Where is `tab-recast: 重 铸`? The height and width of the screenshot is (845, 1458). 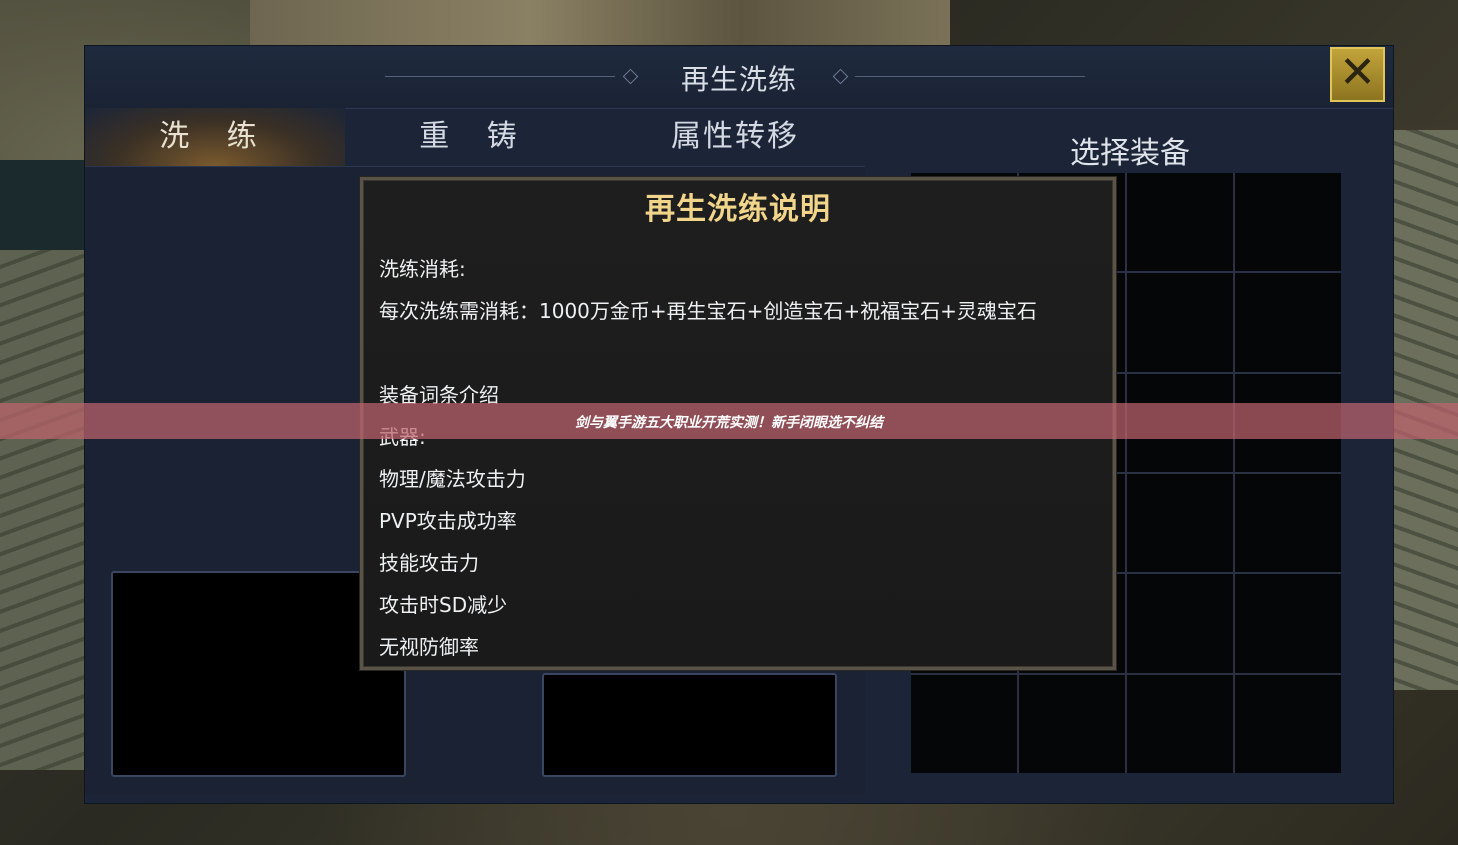 tab-recast: 重 铸 is located at coordinates (475, 137).